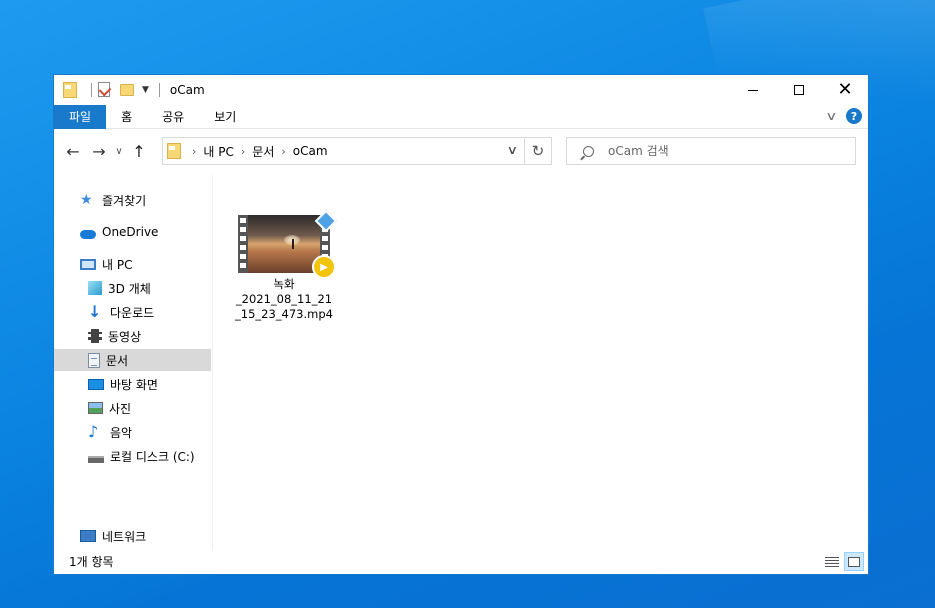  I want to click on drive-icon, so click(96, 459).